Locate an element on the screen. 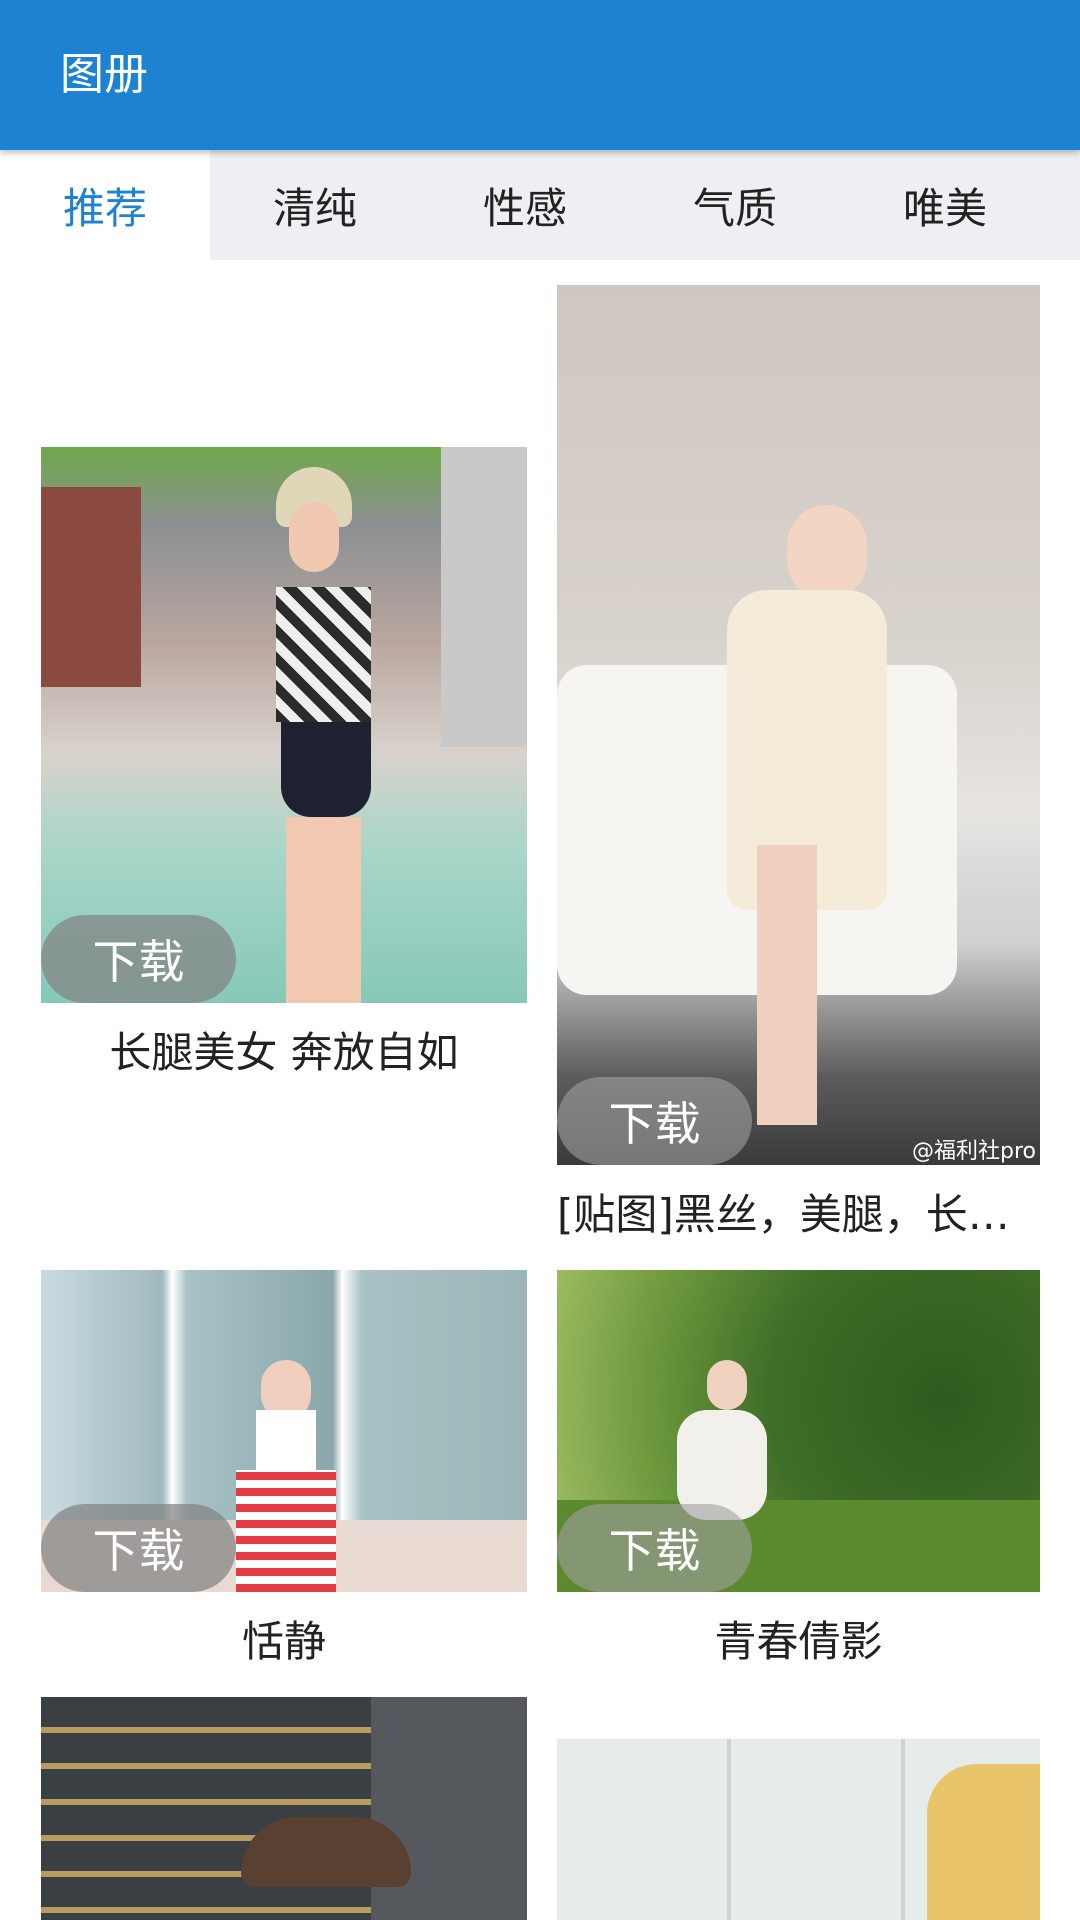  tab-aesthetic: 唯美 is located at coordinates (945, 205).